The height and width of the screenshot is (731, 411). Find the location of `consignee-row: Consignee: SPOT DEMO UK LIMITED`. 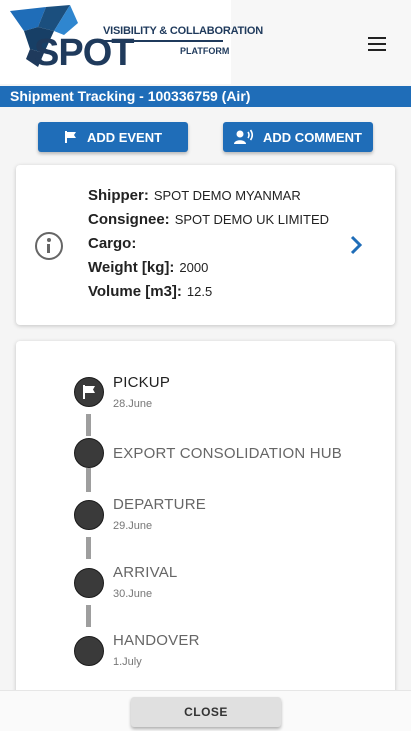

consignee-row: Consignee: SPOT DEMO UK LIMITED is located at coordinates (208, 223).